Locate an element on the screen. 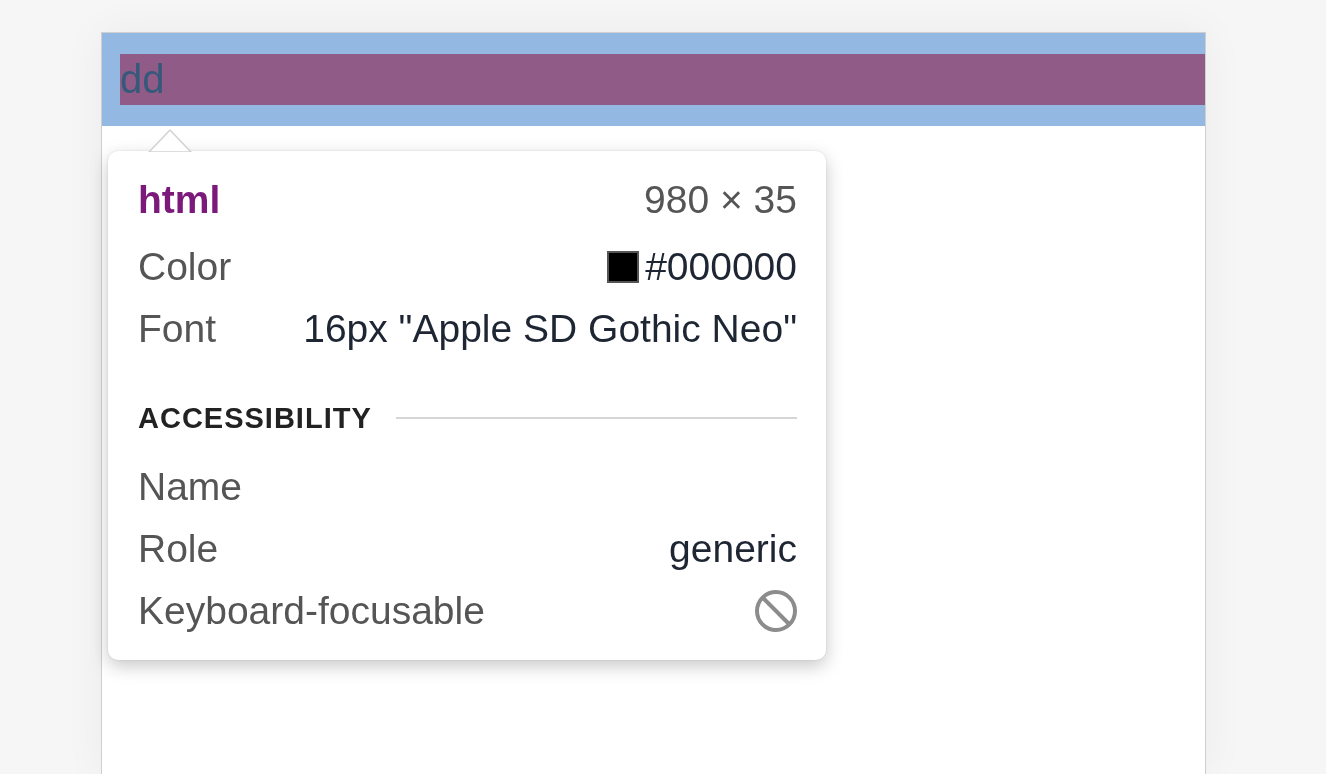 Image resolution: width=1326 pixels, height=774 pixels. page-text: dd is located at coordinates (142, 79).